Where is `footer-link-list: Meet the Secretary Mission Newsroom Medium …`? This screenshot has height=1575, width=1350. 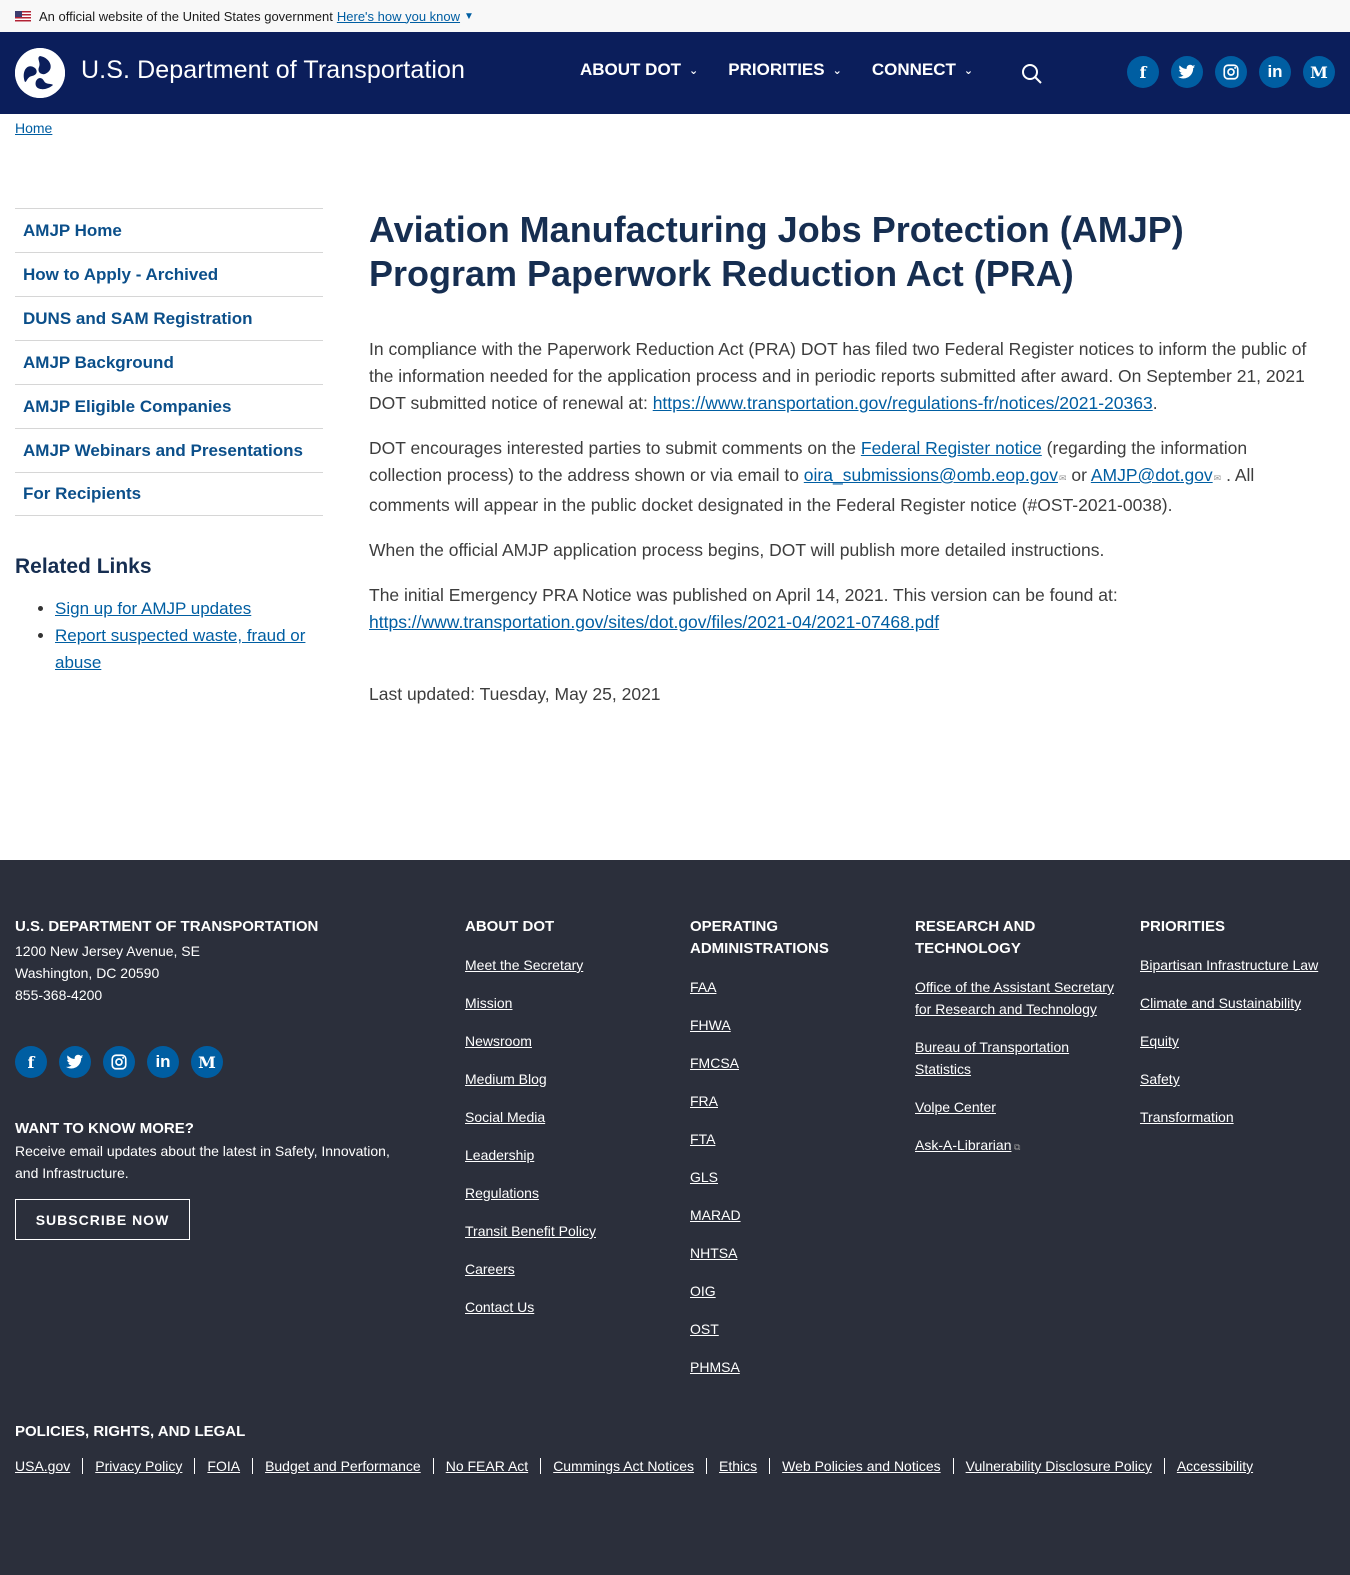 footer-link-list: Meet the Secretary Mission Newsroom Medium … is located at coordinates (565, 1136).